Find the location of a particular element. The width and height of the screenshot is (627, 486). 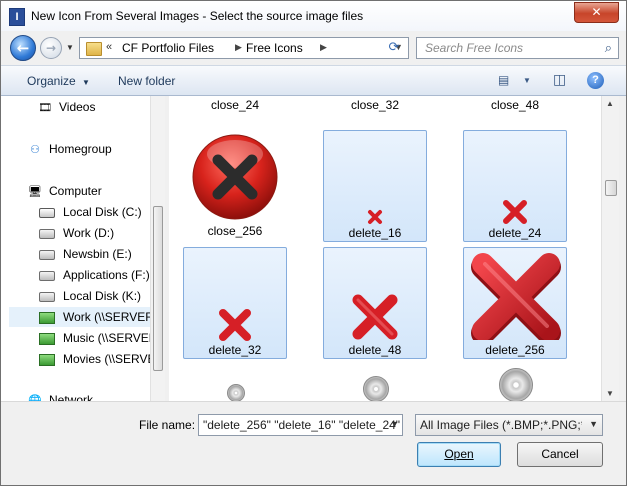

command-bar: Organize ▼ New folder ▤ ▼ ◫ ? is located at coordinates (313, 80).